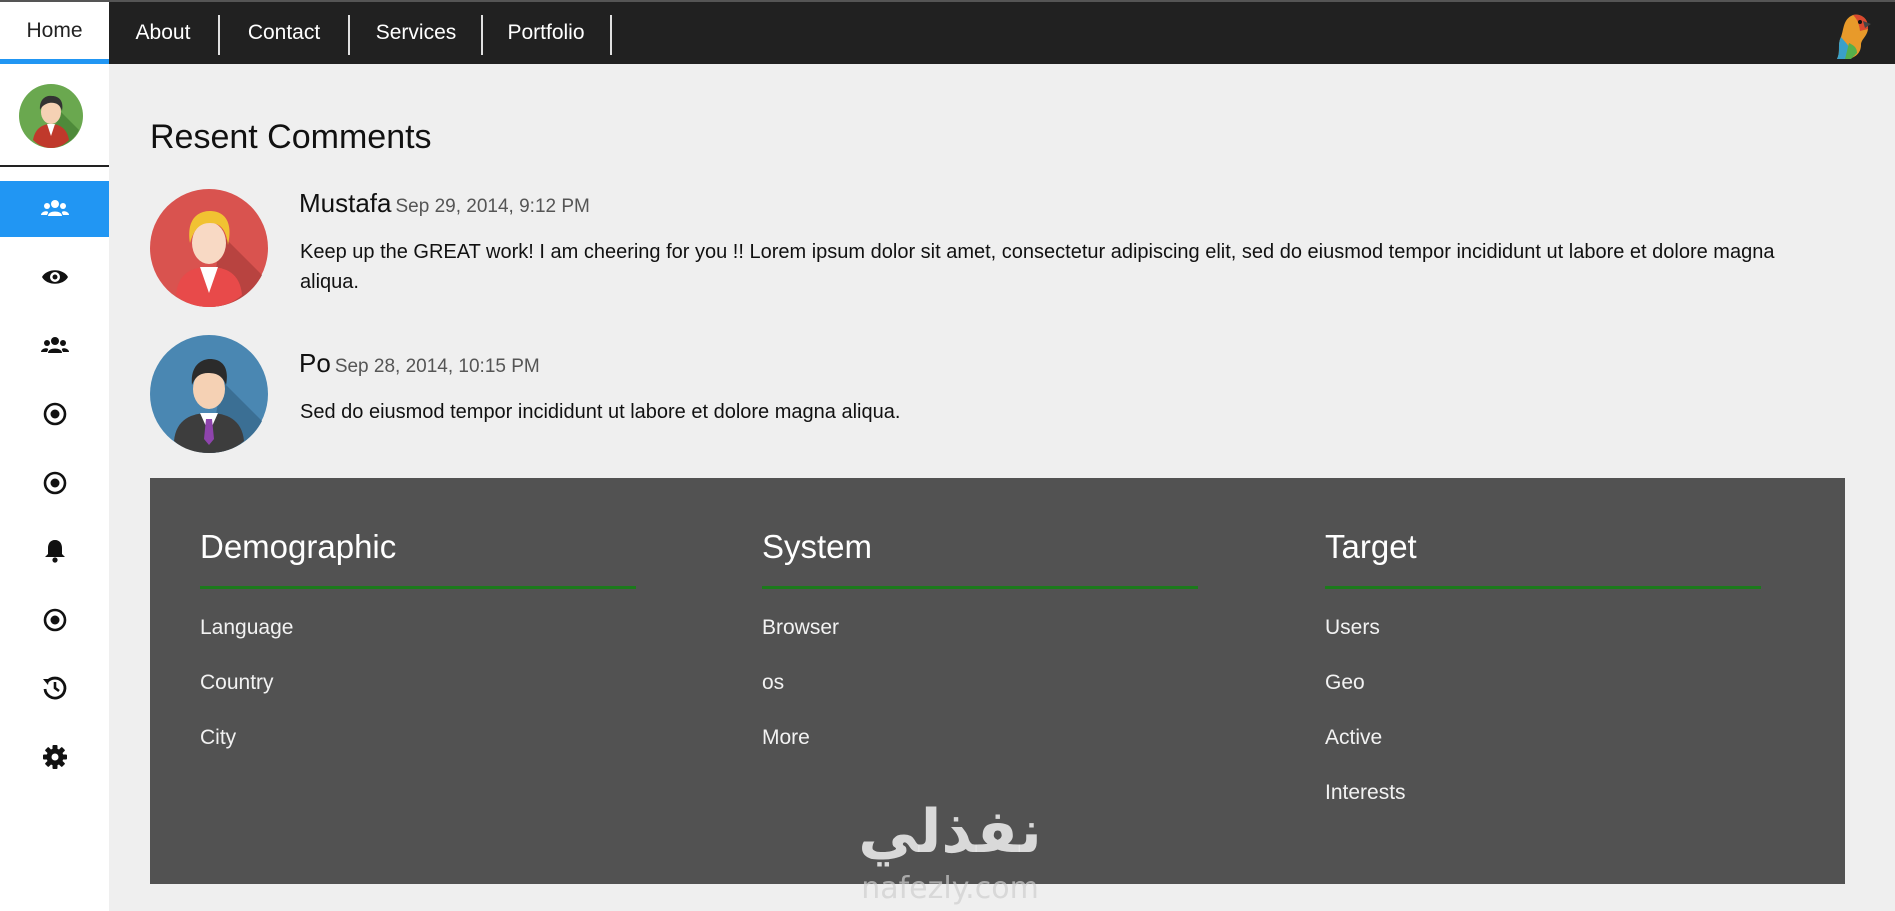 The width and height of the screenshot is (1895, 911). Describe the element at coordinates (800, 628) in the screenshot. I see `footer-link: Browser` at that location.